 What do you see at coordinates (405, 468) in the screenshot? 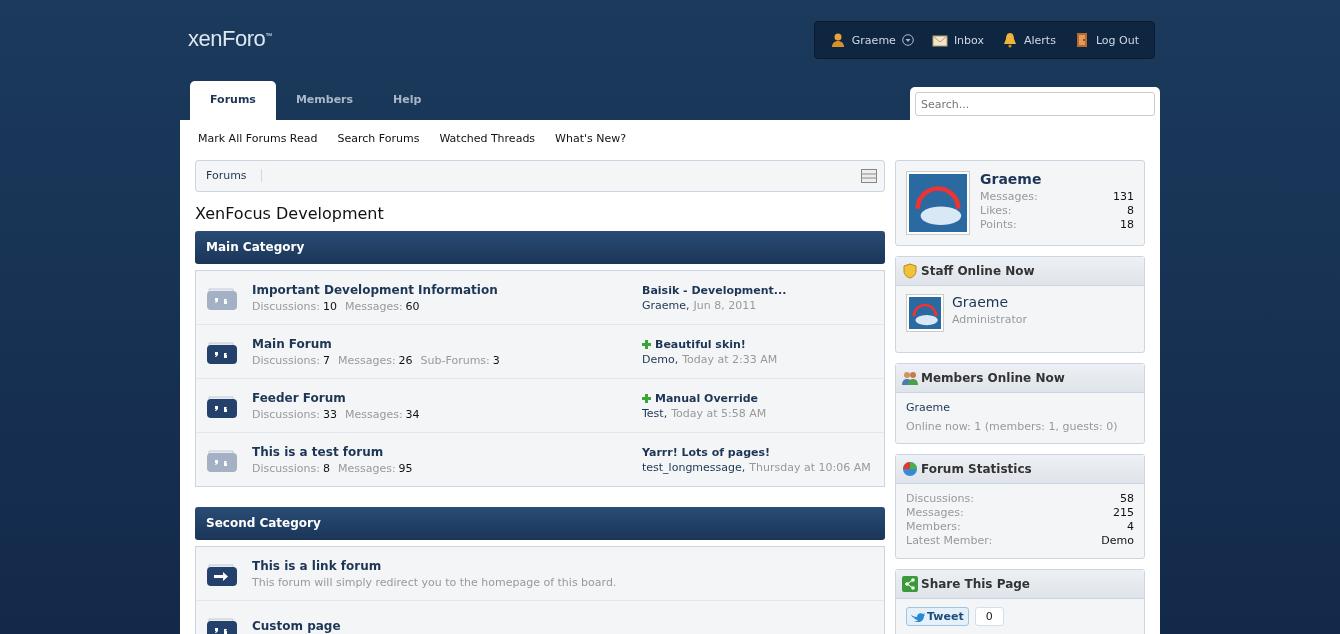
I see `stat-value: 95` at bounding box center [405, 468].